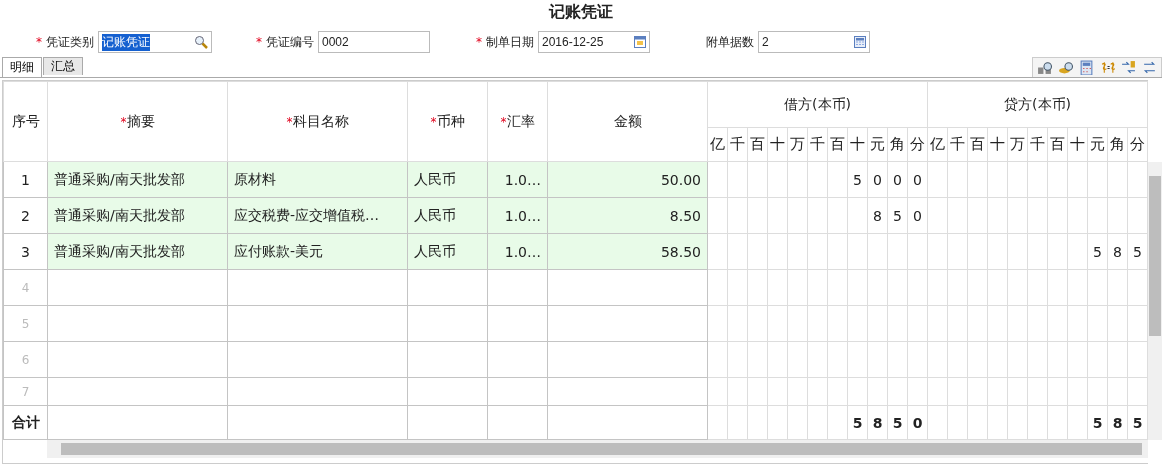 This screenshot has width=1162, height=464. I want to click on column-group-header: 借方(本币), so click(817, 104).